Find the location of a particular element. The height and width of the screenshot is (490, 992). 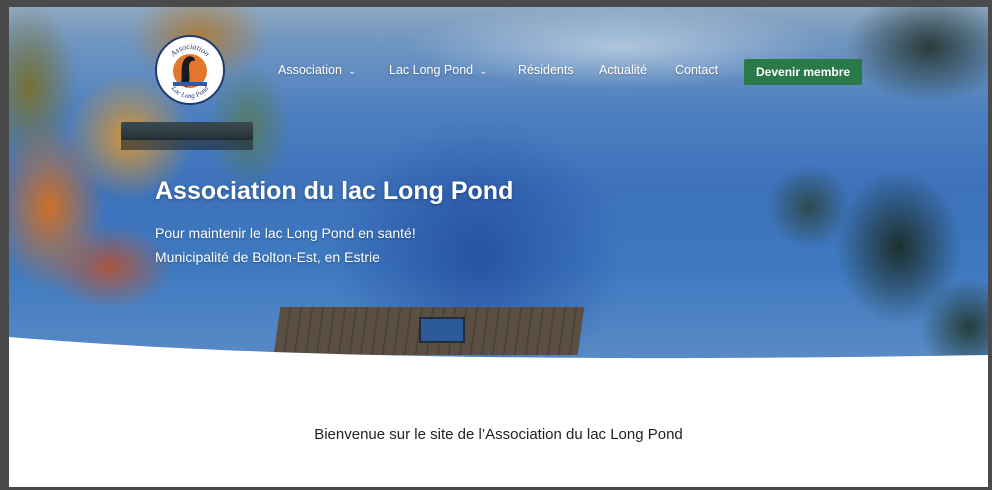

nav-lac-long-pond: Lac Long Pond ⌄ is located at coordinates (438, 70).